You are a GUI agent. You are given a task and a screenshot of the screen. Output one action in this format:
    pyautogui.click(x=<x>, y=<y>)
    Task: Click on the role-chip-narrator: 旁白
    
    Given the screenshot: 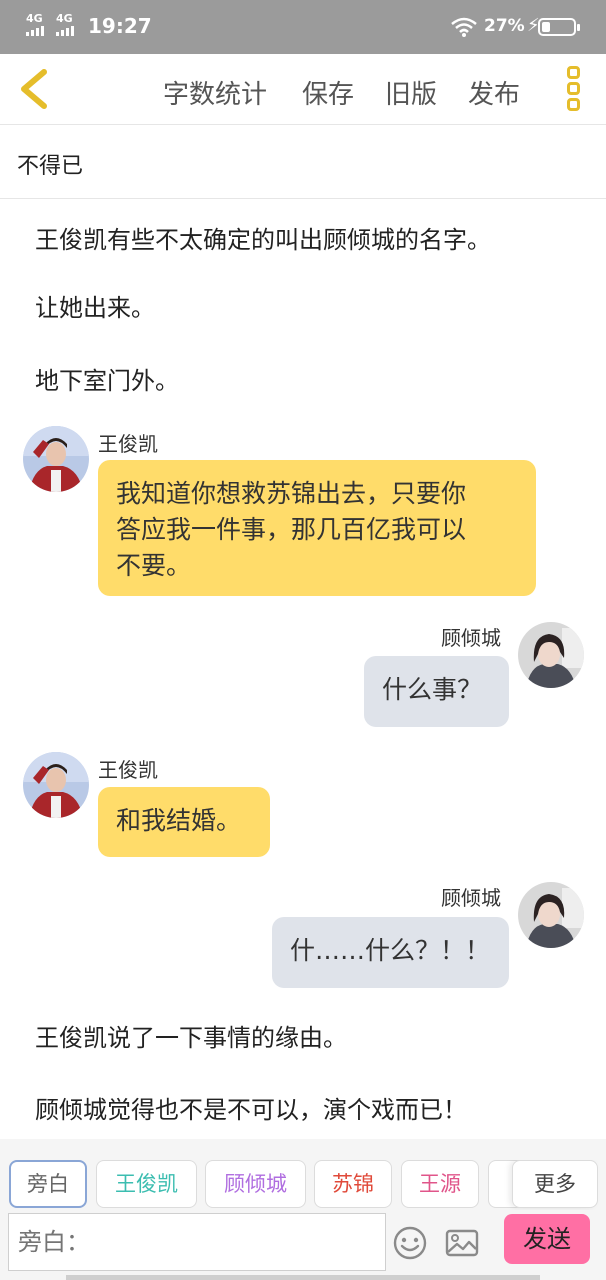 What is the action you would take?
    pyautogui.click(x=48, y=1184)
    